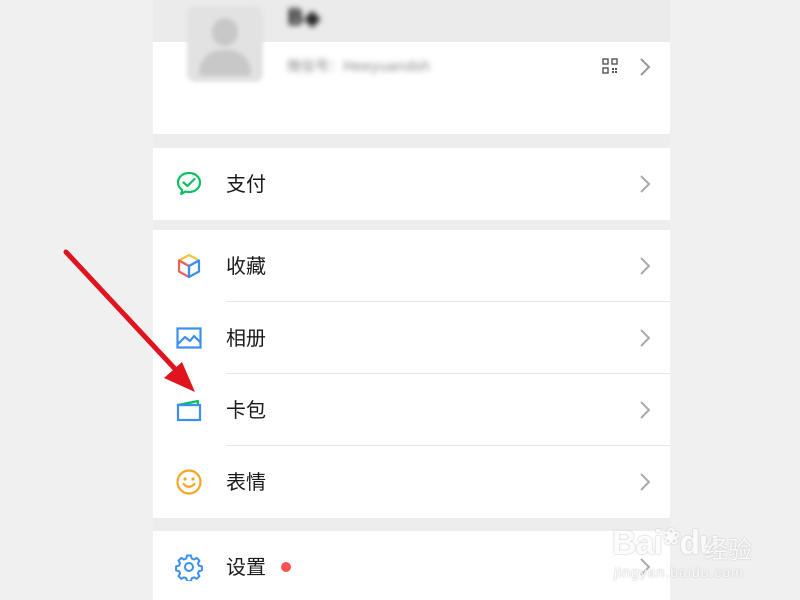  Describe the element at coordinates (246, 410) in the screenshot. I see `menu-item-cards-label: 卡包` at that location.